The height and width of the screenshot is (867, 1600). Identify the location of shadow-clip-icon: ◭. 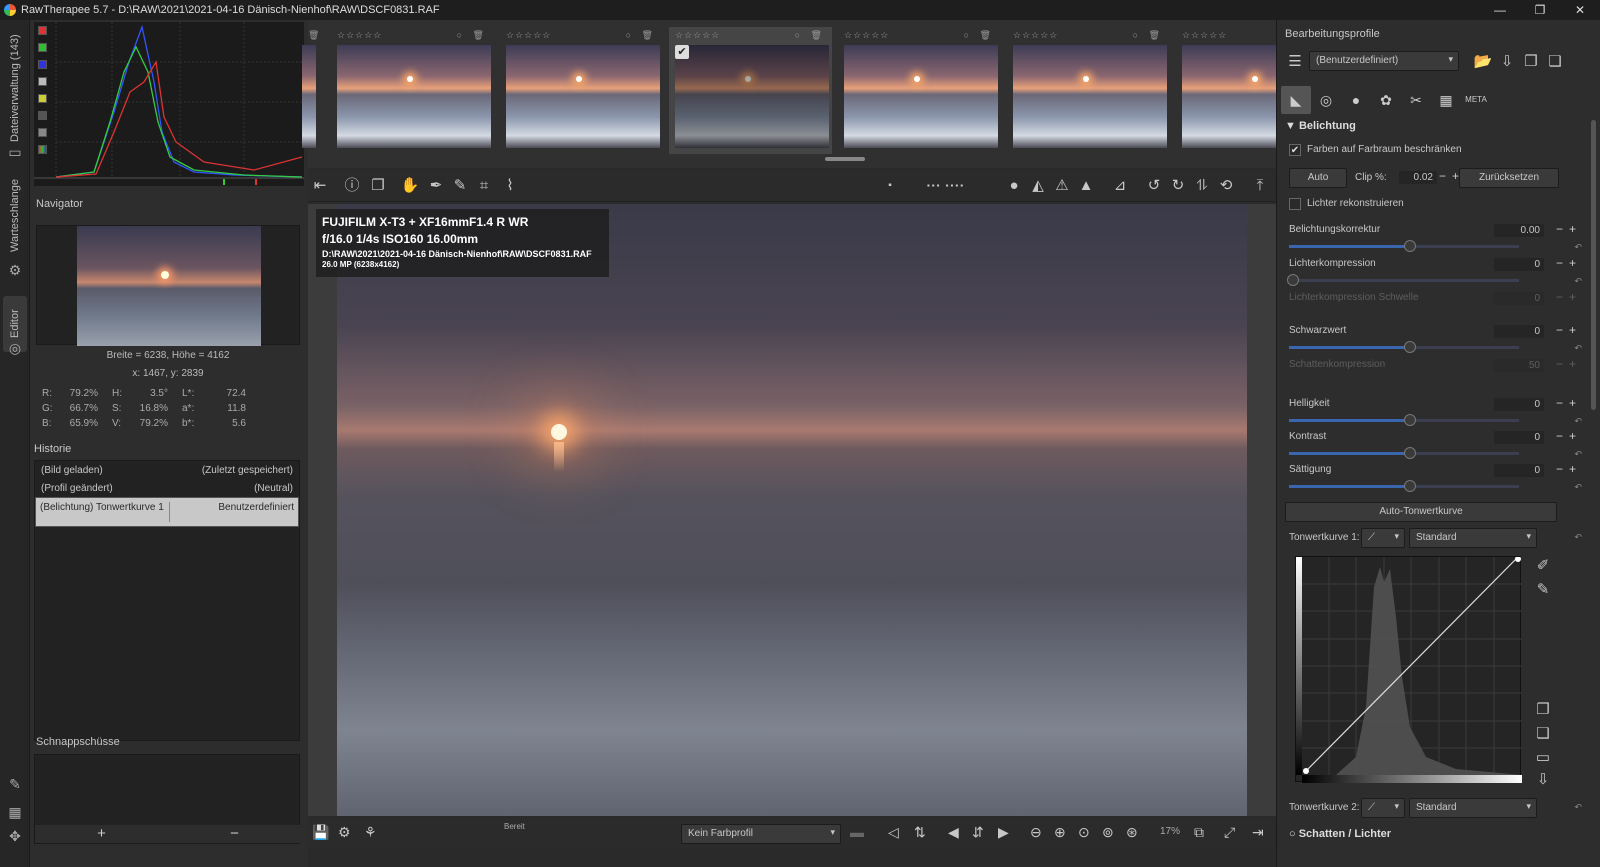
(1038, 186).